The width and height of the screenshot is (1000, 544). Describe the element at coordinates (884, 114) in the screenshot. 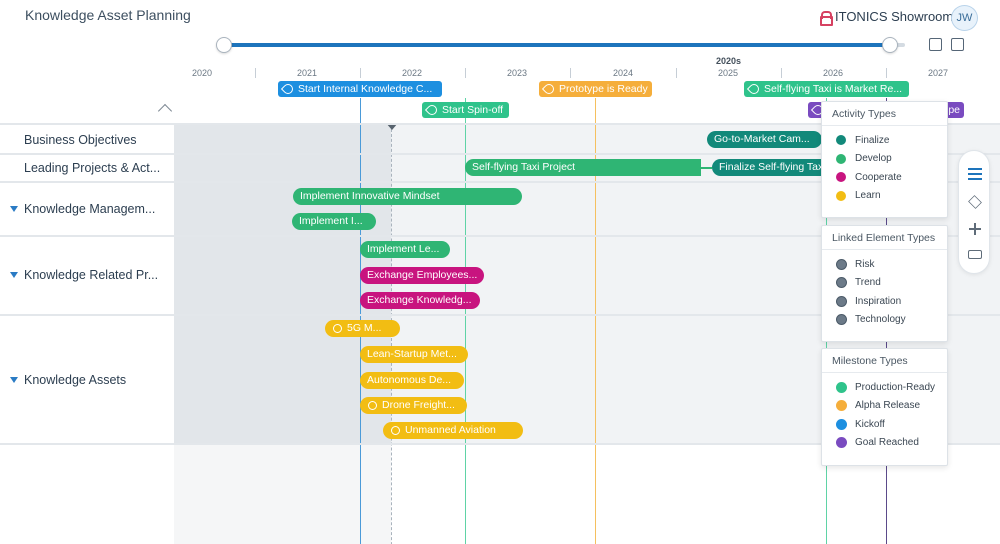

I see `legend-title: Activity Types` at that location.